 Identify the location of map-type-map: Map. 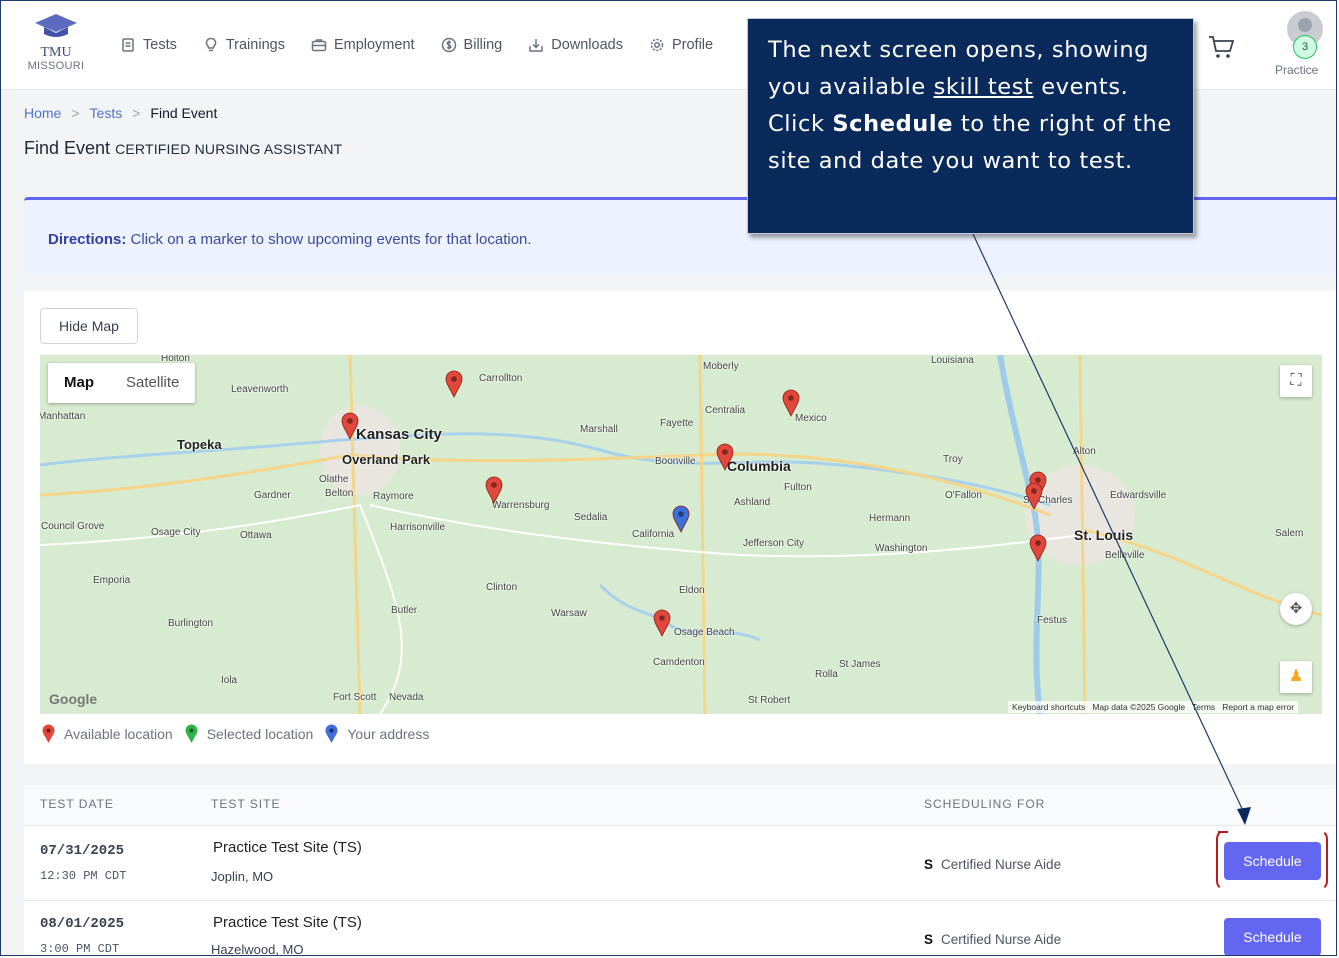
(79, 383).